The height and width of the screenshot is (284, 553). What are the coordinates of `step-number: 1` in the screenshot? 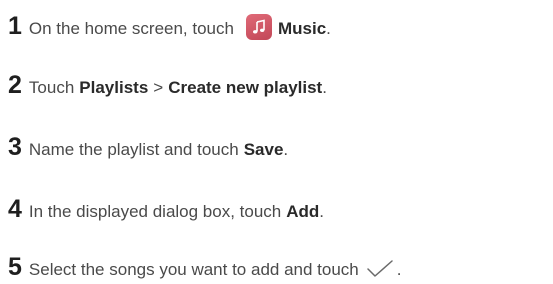 It's located at (15, 26).